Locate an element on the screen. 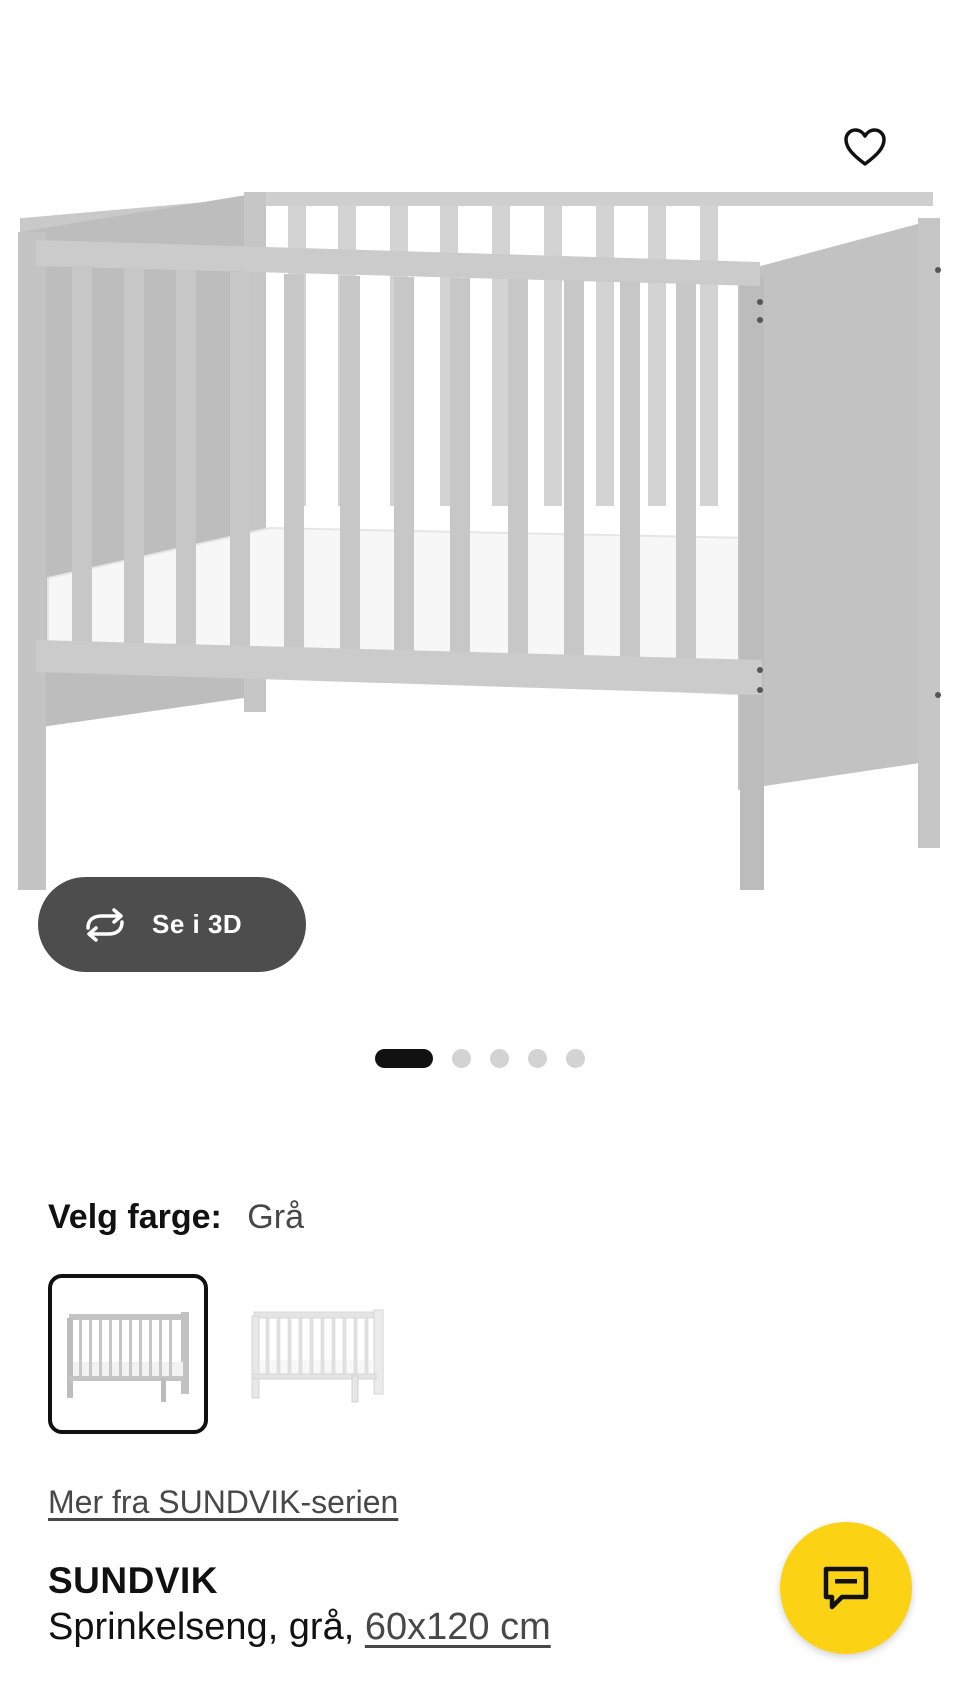 Image resolution: width=960 pixels, height=1692 pixels. product-size-link: 60x120 cm is located at coordinates (458, 1627).